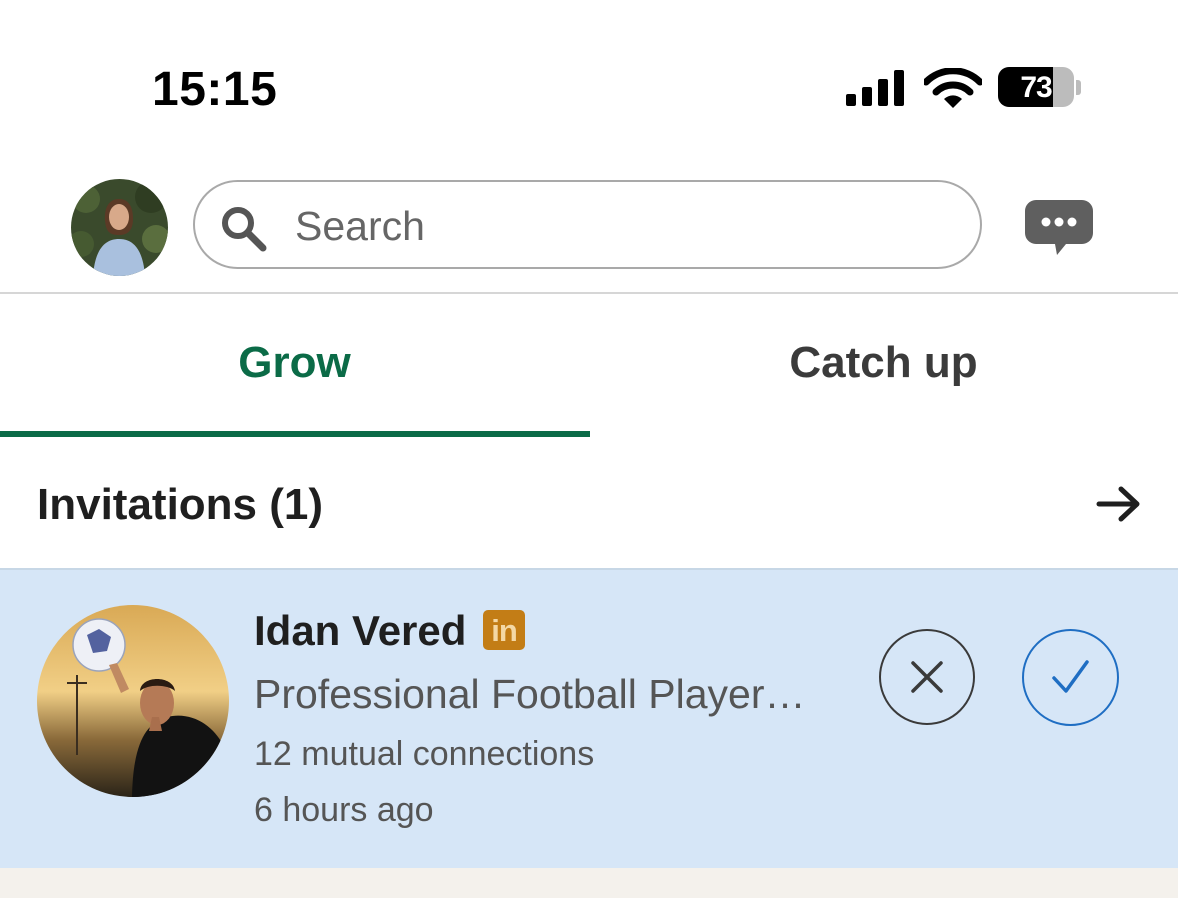  Describe the element at coordinates (589, 883) in the screenshot. I see `bottom-section-divider` at that location.